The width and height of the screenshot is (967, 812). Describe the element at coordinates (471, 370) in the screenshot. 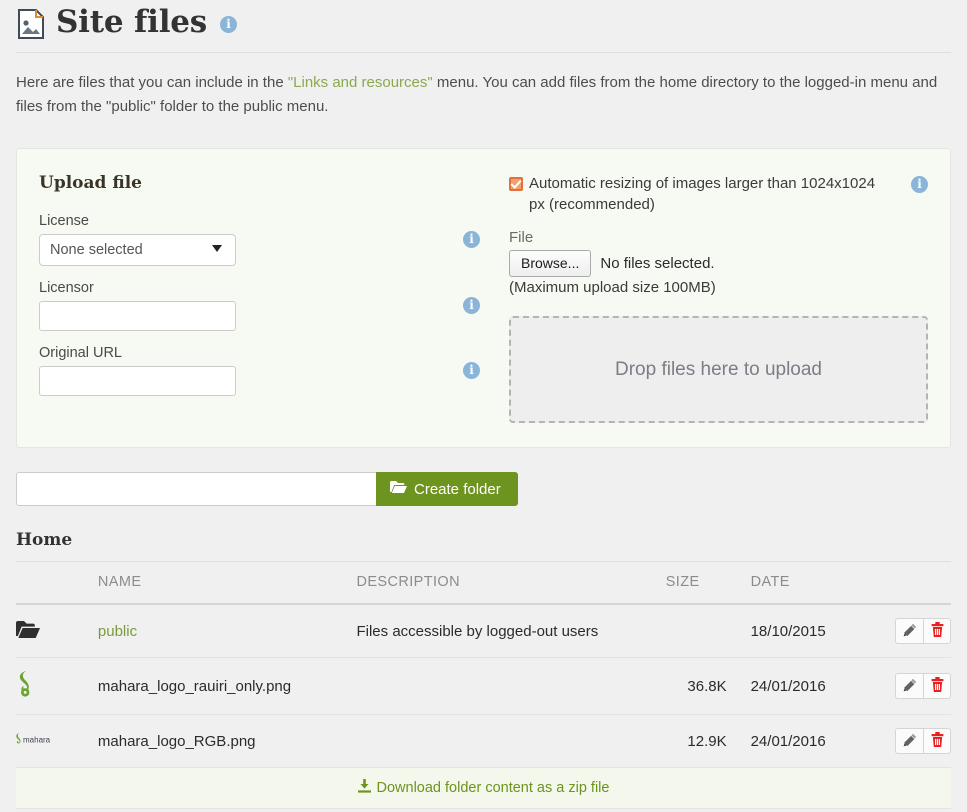

I see `original-url-info-icon: i` at that location.